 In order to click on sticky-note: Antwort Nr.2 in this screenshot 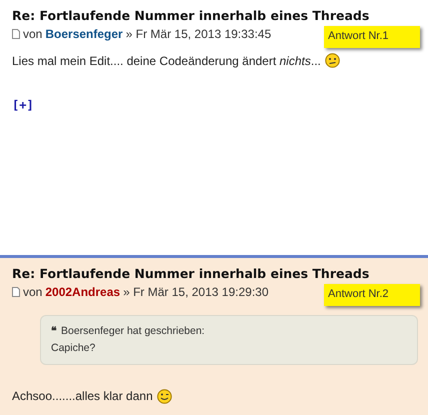, I will do `click(372, 295)`.